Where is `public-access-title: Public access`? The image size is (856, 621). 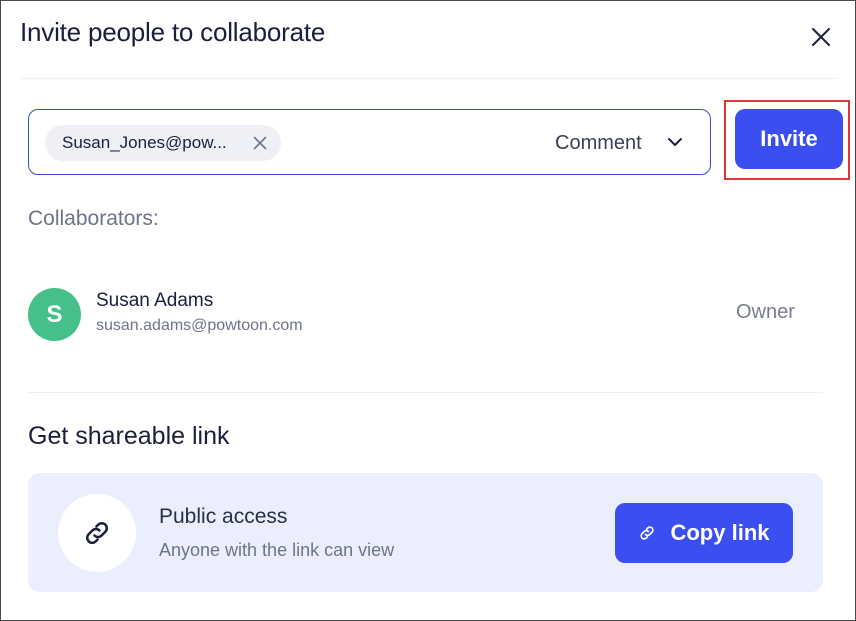 public-access-title: Public access is located at coordinates (223, 516).